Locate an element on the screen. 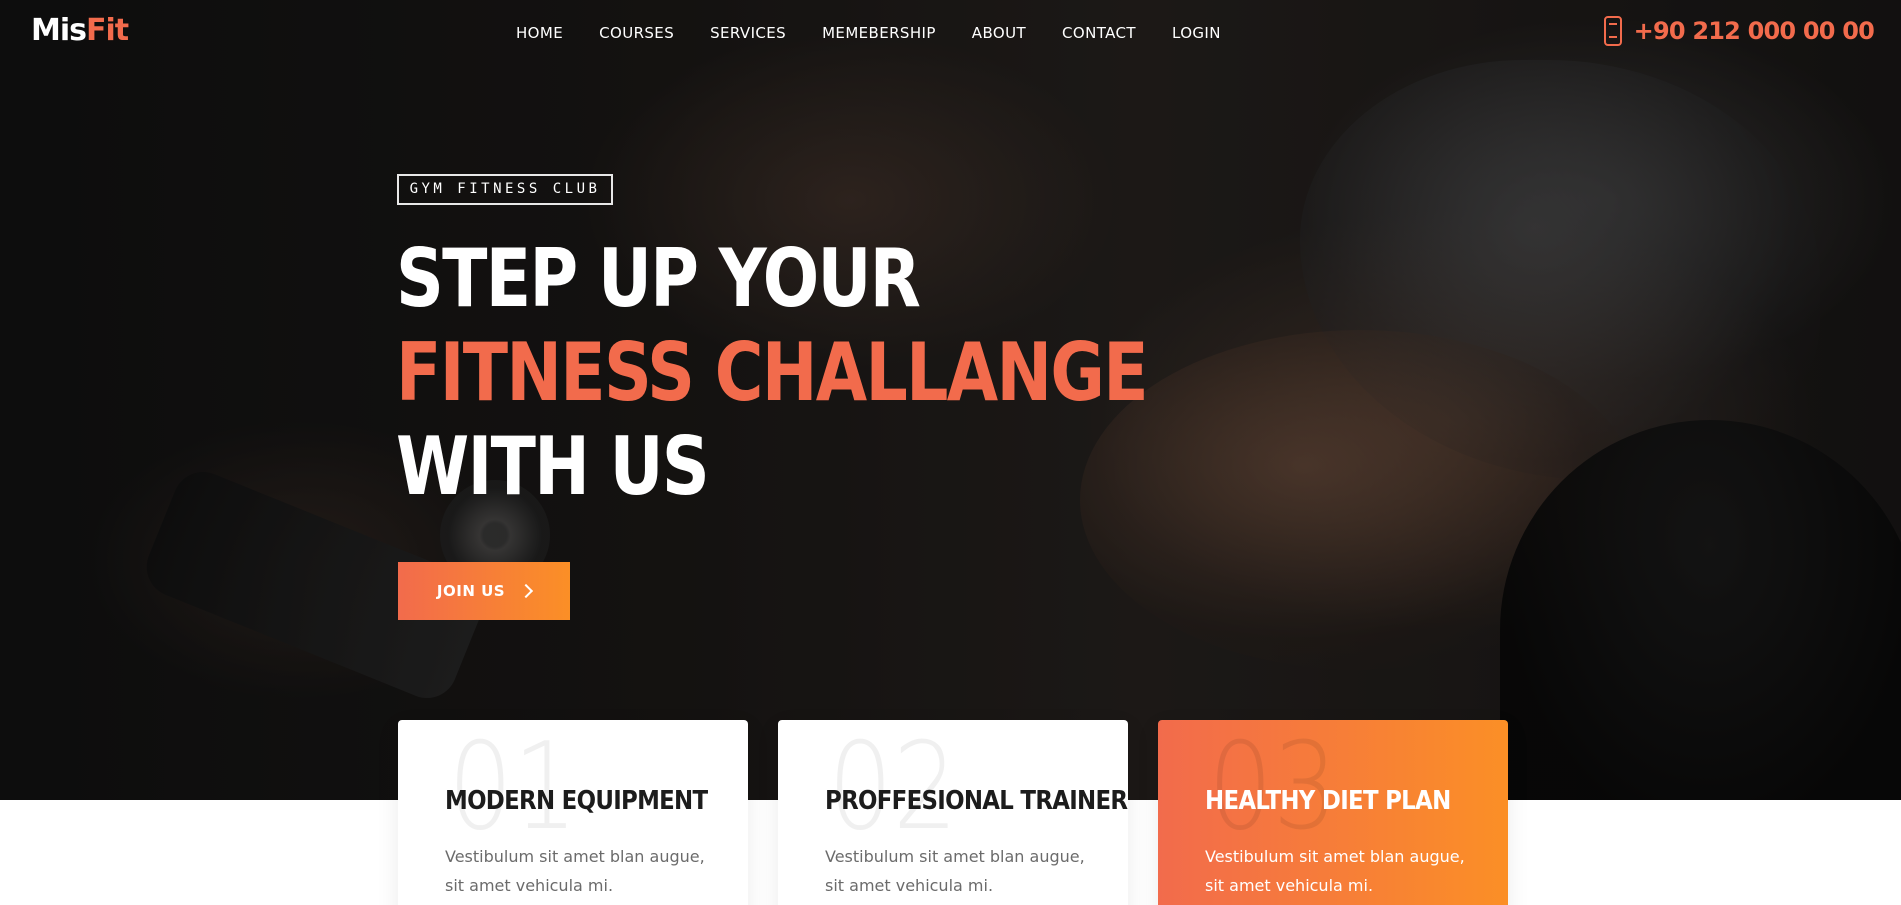  feature-title: MODERN EQUIPMENT is located at coordinates (576, 801).